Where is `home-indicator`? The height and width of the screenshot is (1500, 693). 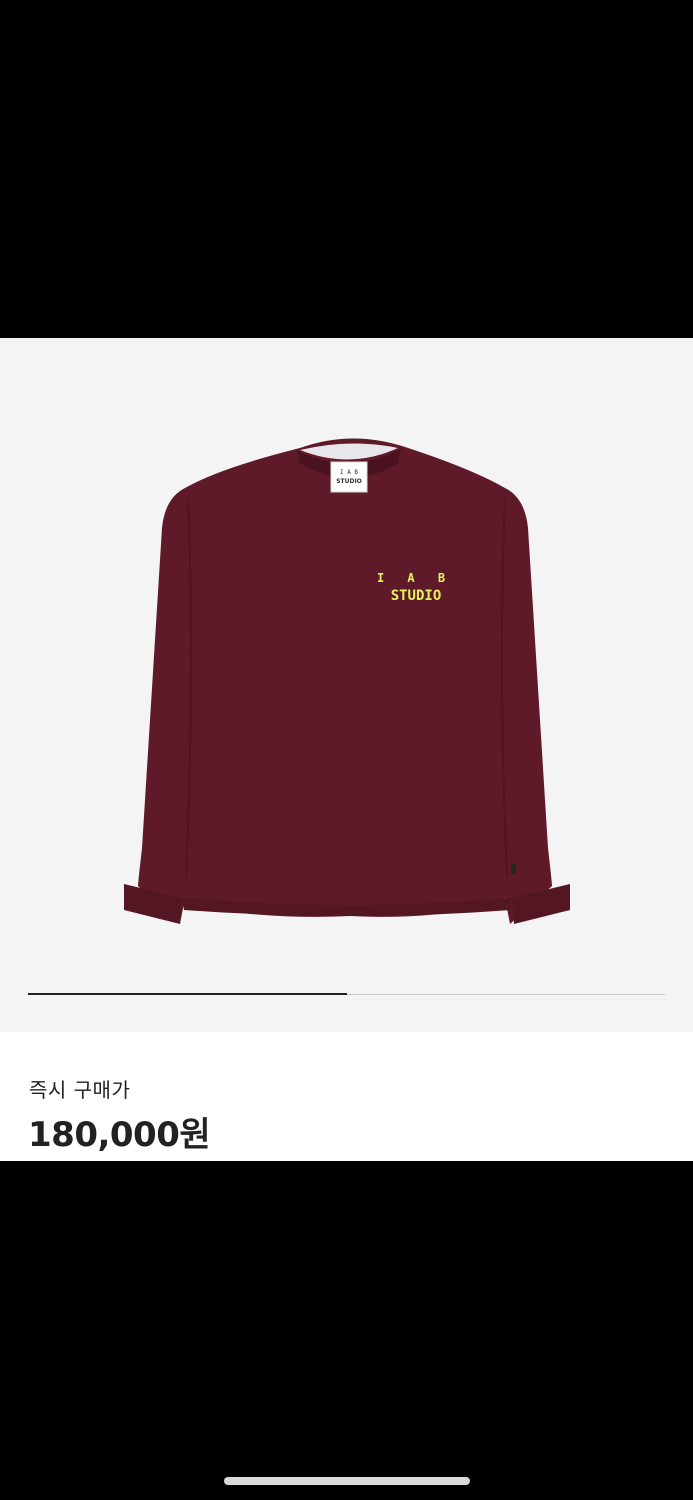 home-indicator is located at coordinates (347, 1481).